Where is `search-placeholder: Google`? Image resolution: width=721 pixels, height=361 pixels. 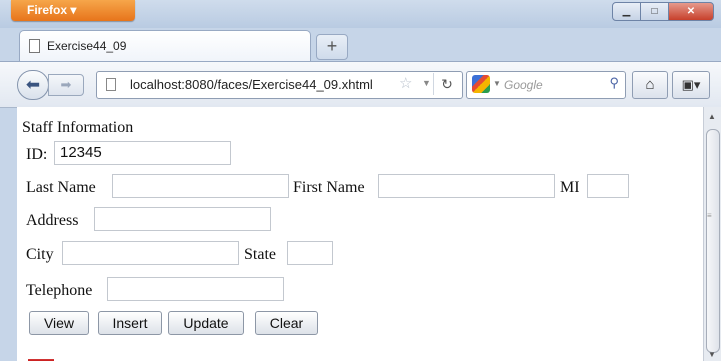
search-placeholder: Google is located at coordinates (523, 85).